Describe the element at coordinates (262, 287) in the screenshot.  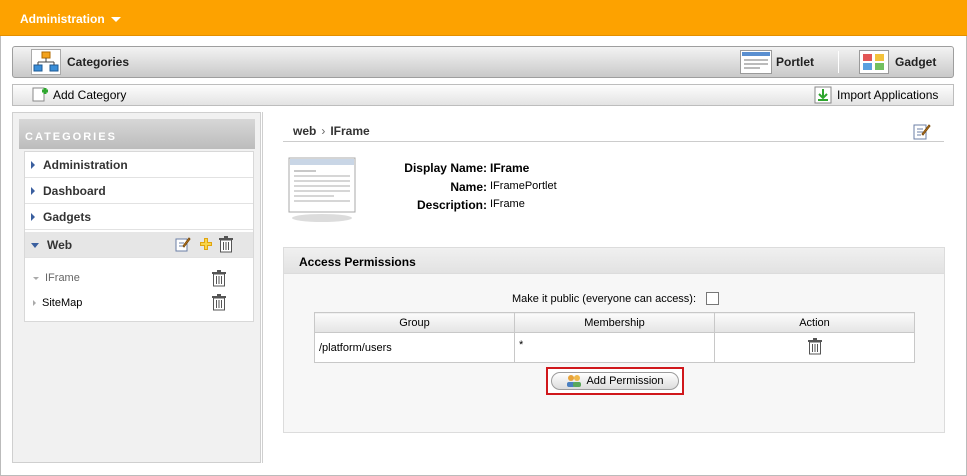
I see `panel-divider` at that location.